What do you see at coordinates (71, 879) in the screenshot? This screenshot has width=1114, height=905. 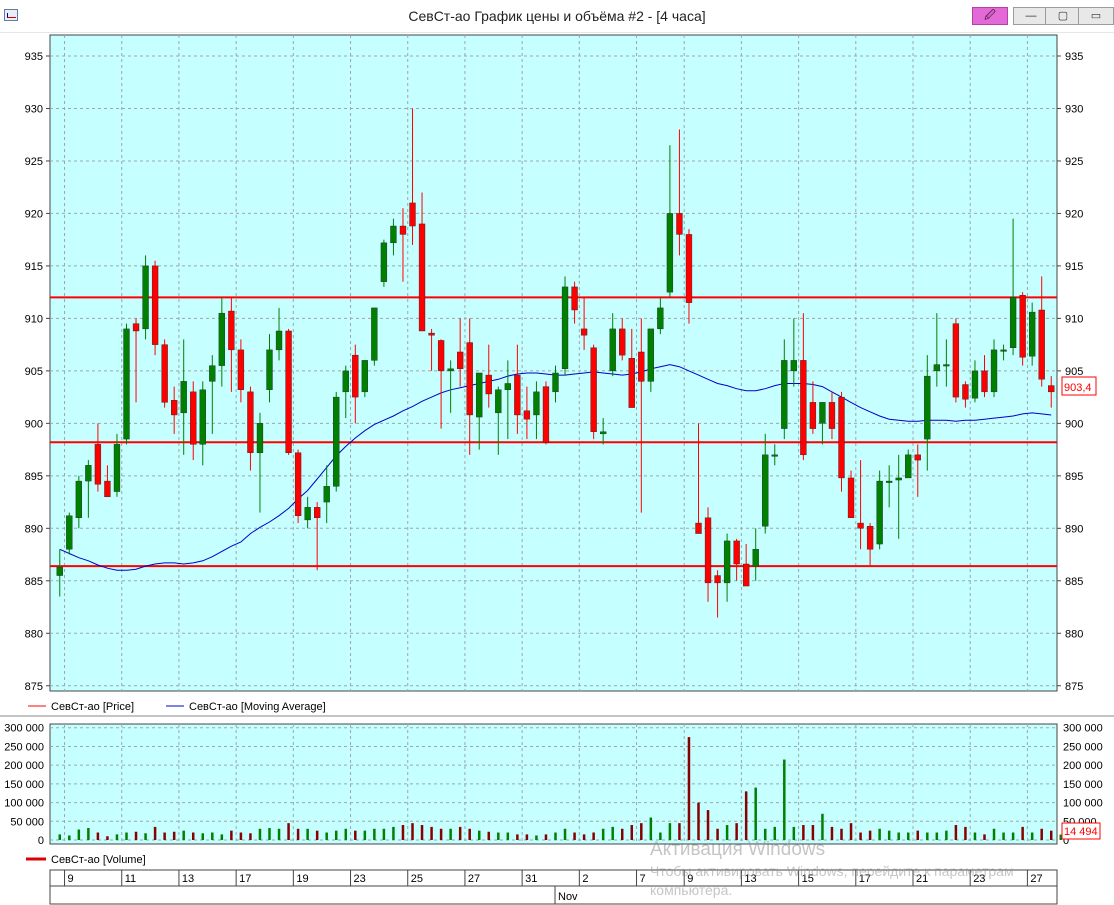 I see `day-label: 9` at bounding box center [71, 879].